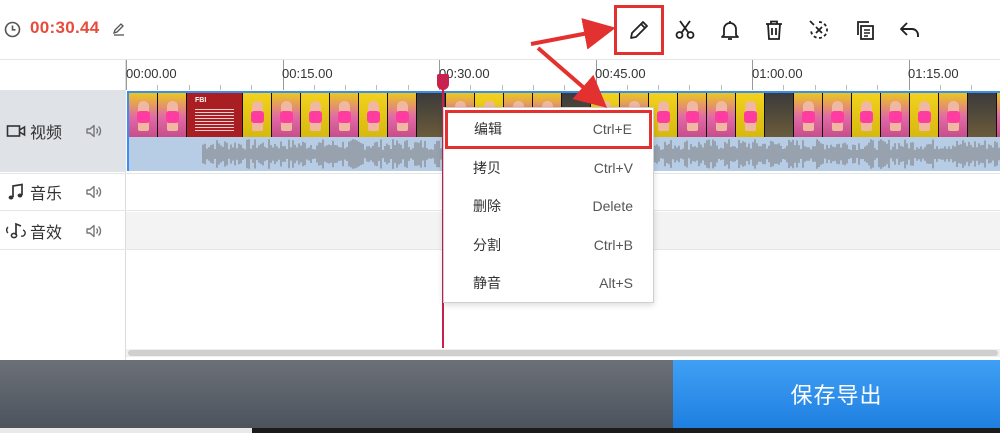  I want to click on edit-button, so click(639, 30).